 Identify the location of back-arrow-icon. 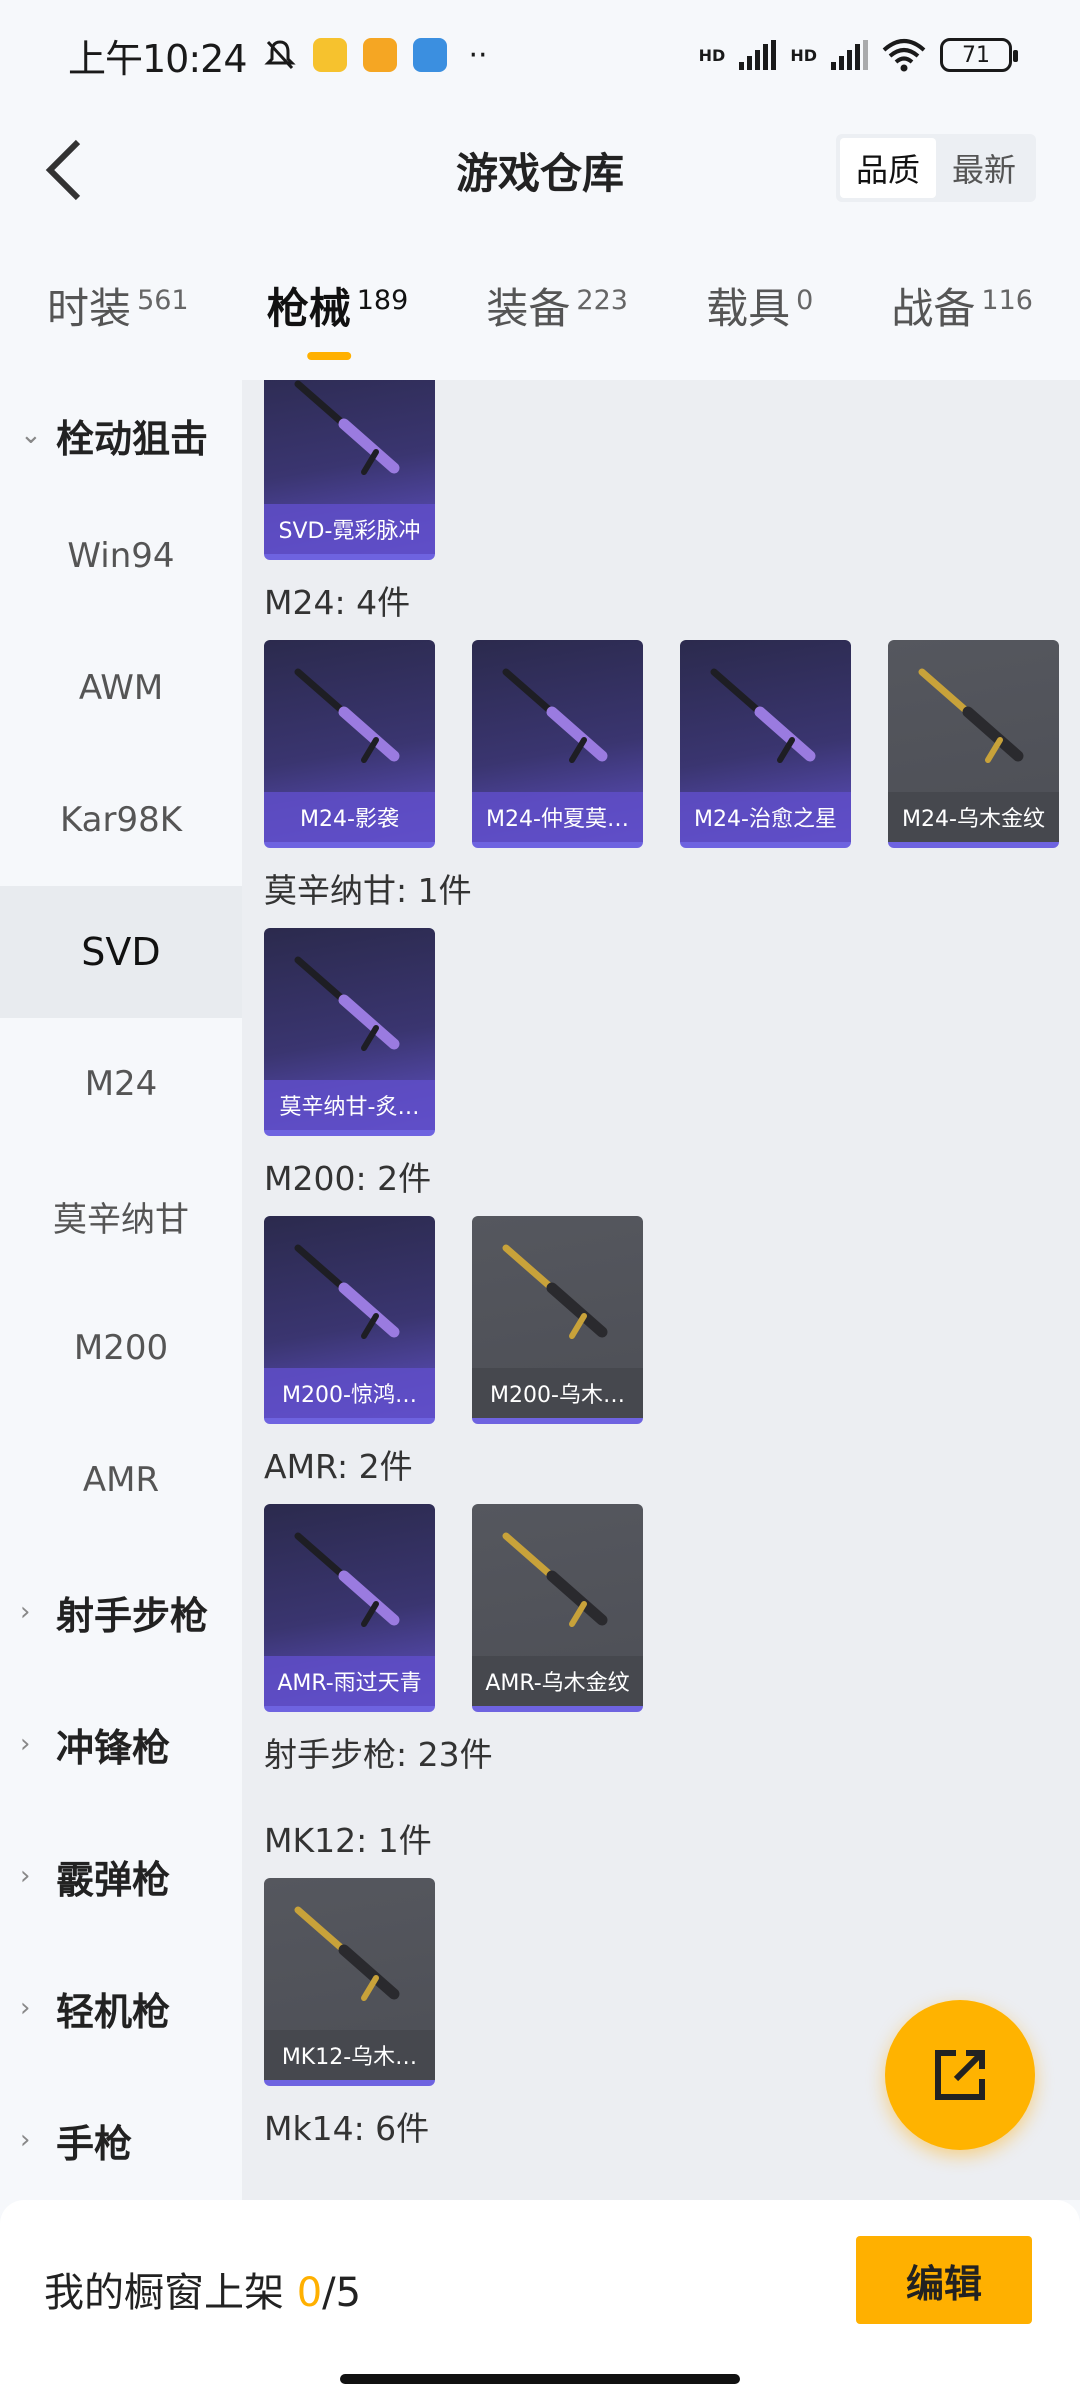
(63, 170).